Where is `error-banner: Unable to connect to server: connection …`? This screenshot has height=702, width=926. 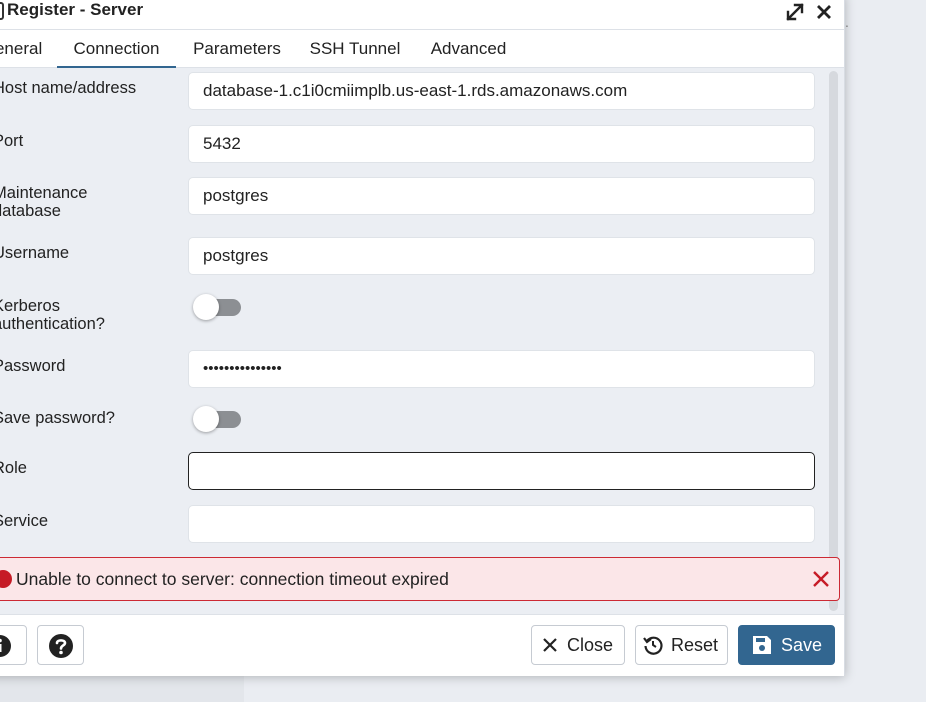 error-banner: Unable to connect to server: connection … is located at coordinates (420, 579).